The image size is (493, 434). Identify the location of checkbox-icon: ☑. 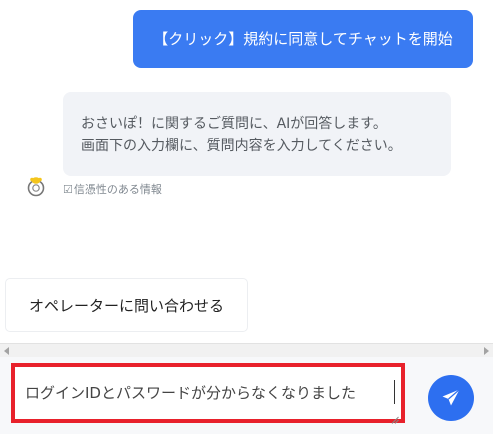
(68, 189).